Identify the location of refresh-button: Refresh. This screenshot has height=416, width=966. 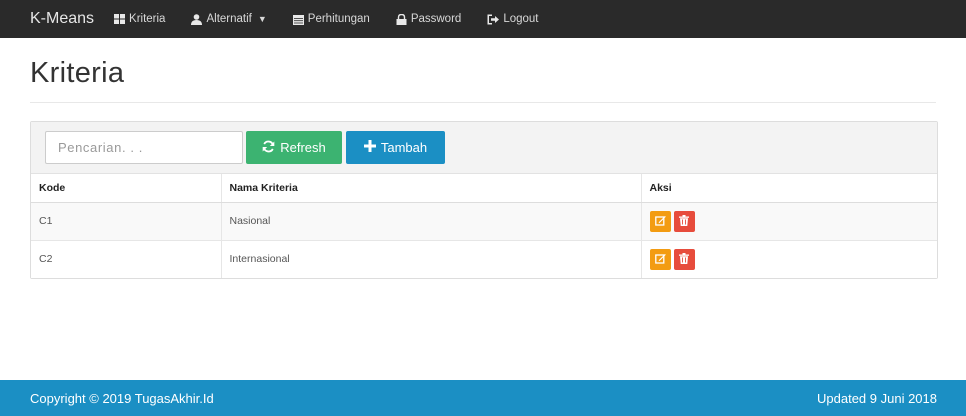
(294, 147).